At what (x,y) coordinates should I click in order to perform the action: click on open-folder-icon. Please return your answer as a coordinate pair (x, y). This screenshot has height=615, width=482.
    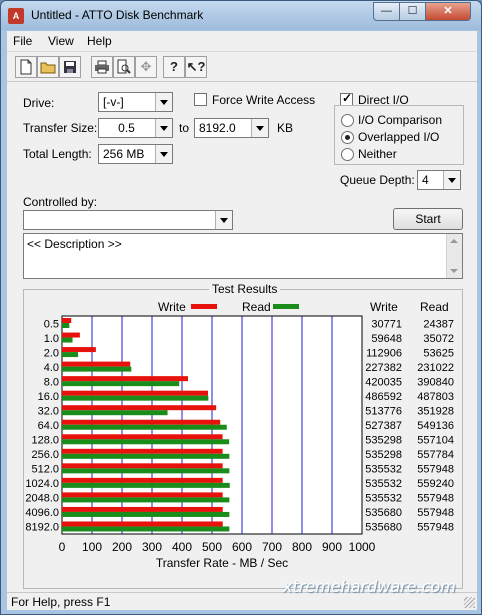
    Looking at the image, I should click on (48, 67).